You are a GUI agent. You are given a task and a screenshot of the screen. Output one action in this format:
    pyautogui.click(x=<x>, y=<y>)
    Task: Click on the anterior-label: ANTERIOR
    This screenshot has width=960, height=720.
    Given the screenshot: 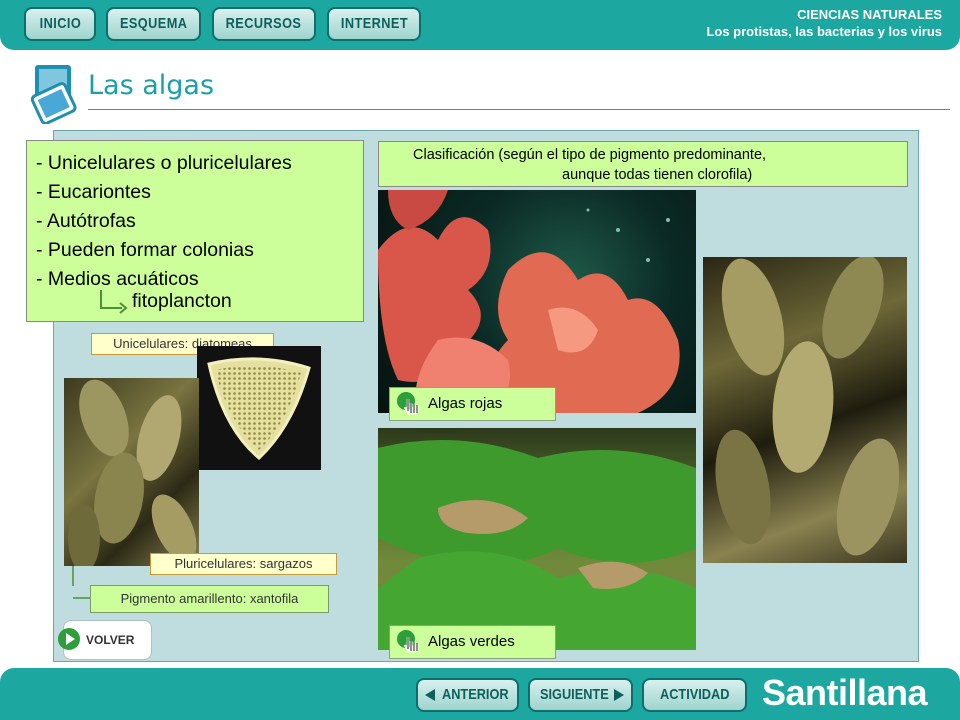 What is the action you would take?
    pyautogui.click(x=475, y=694)
    